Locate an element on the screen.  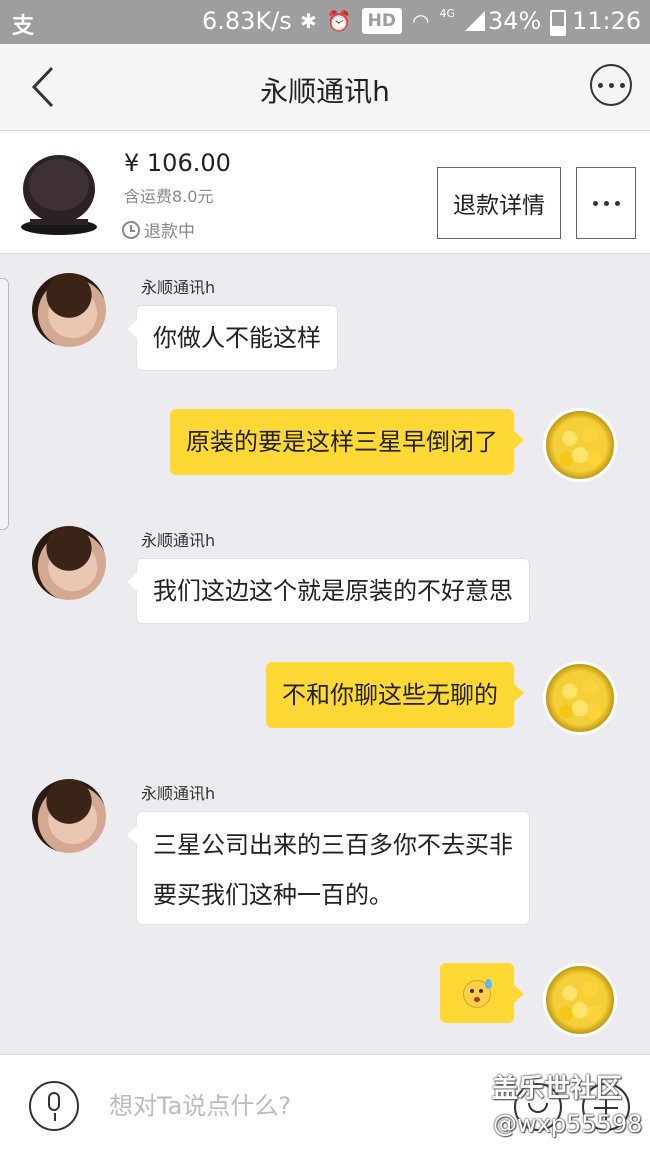
product-more-button is located at coordinates (606, 203).